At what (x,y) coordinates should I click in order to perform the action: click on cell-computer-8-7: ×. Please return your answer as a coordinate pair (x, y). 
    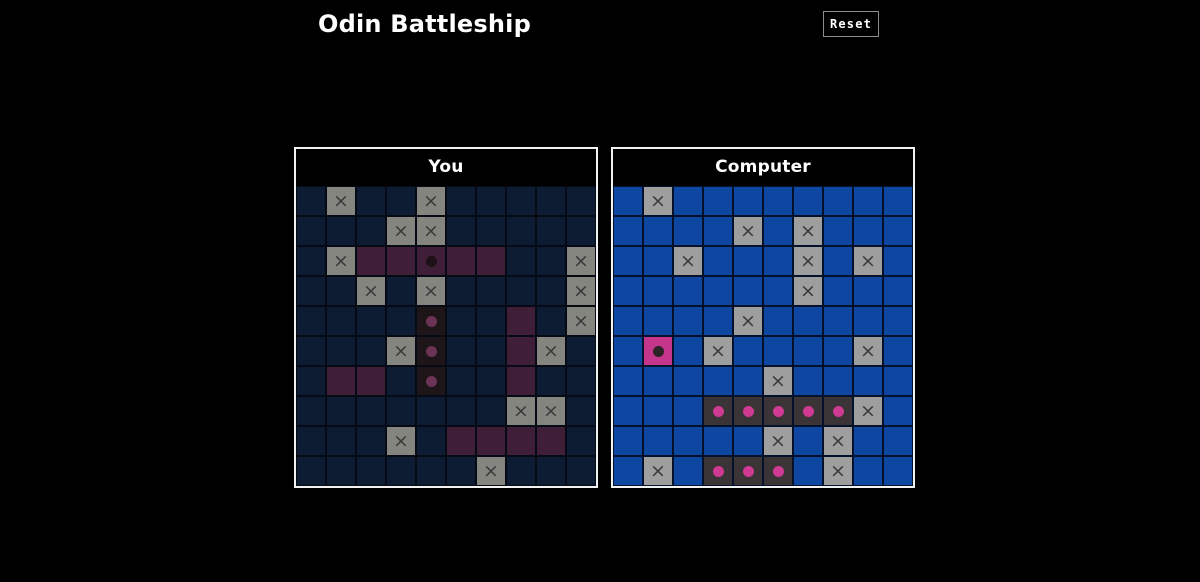
    Looking at the image, I should click on (838, 441).